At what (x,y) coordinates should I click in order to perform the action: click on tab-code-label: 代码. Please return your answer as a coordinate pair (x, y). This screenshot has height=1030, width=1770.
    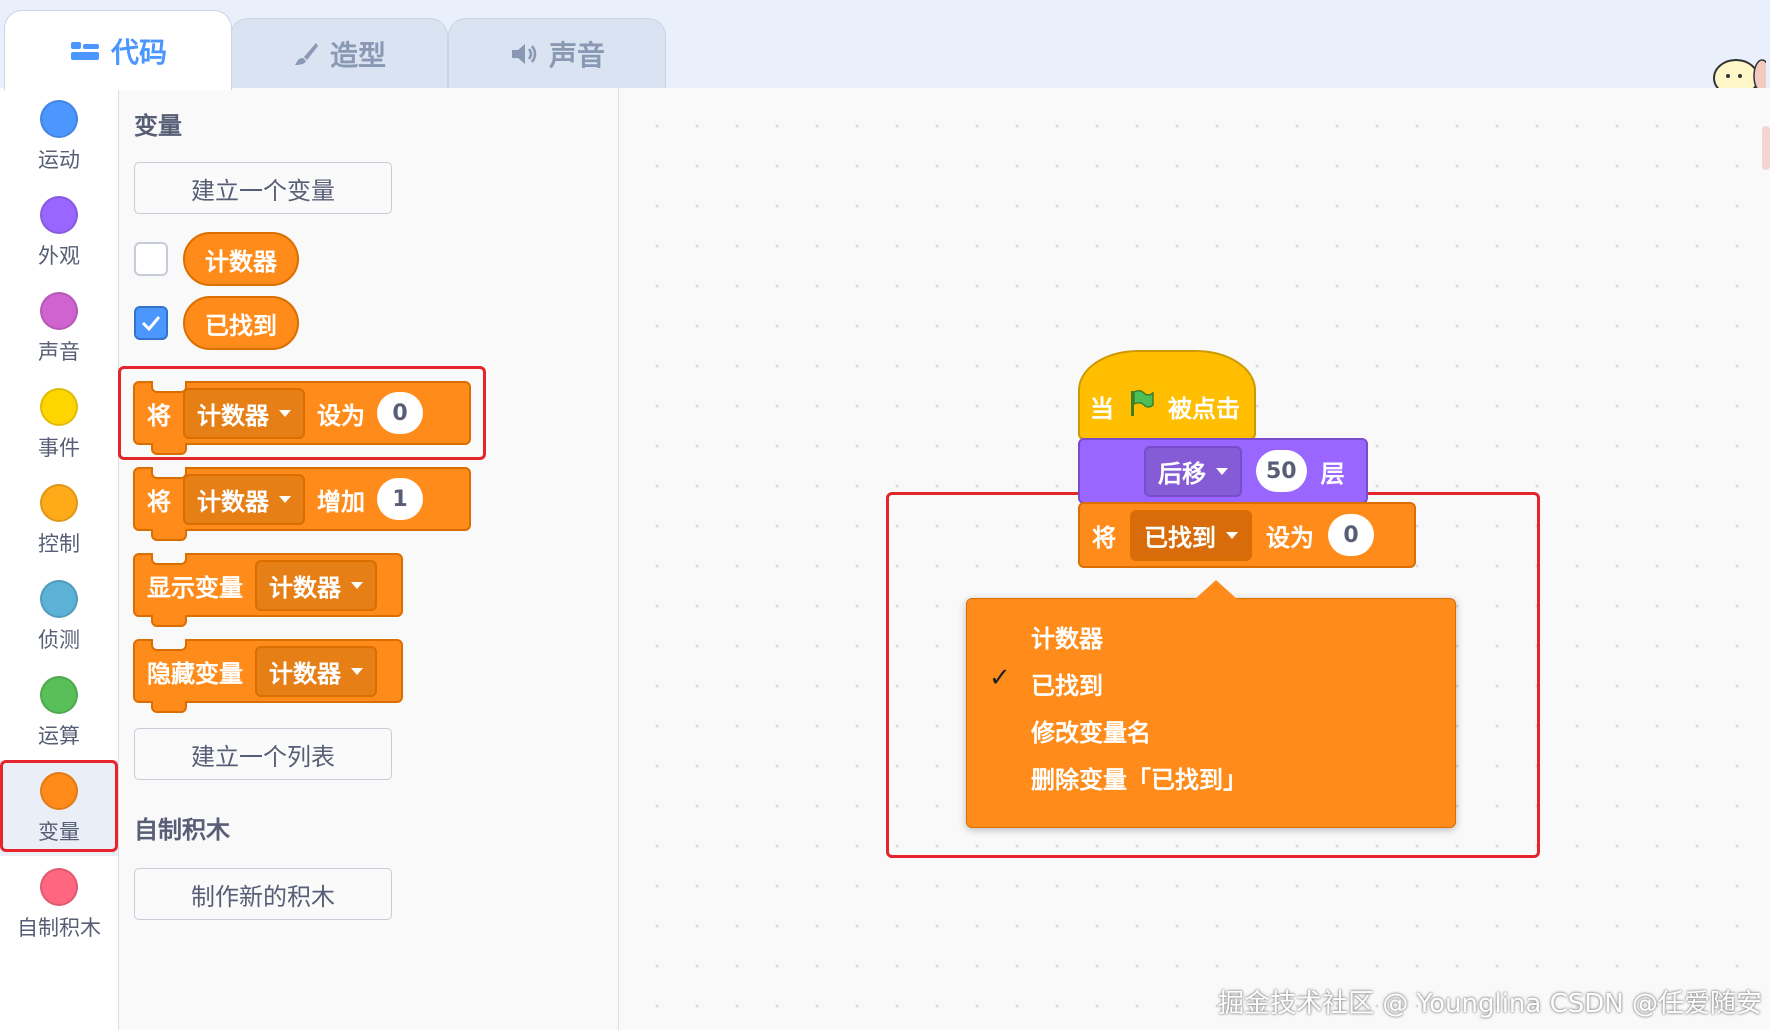
    Looking at the image, I should click on (138, 52).